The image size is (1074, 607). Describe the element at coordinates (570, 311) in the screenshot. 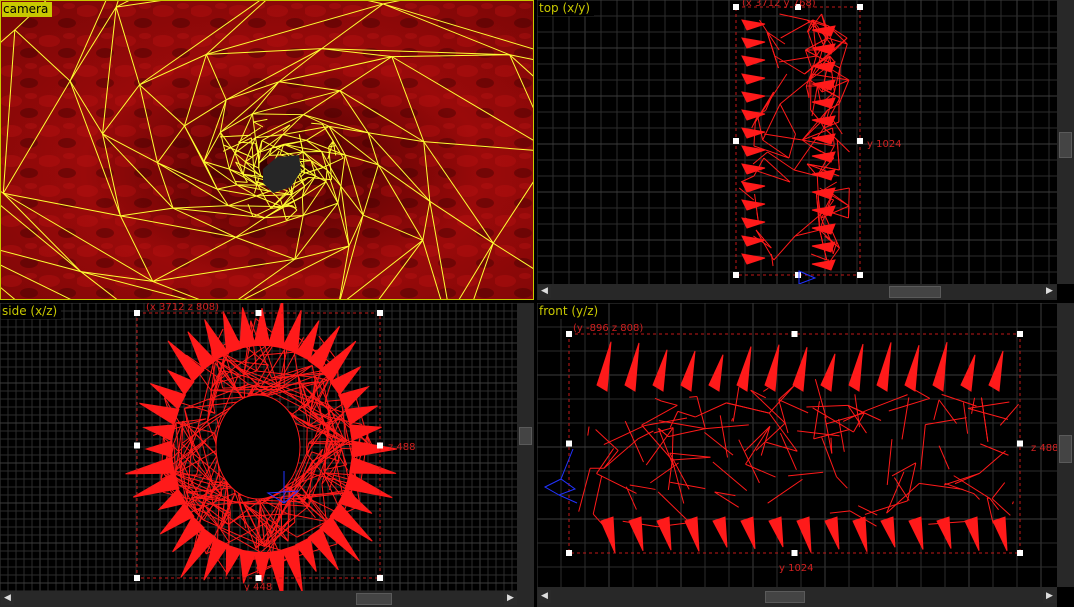

I see `front-viewport-label: front (y/z)` at that location.